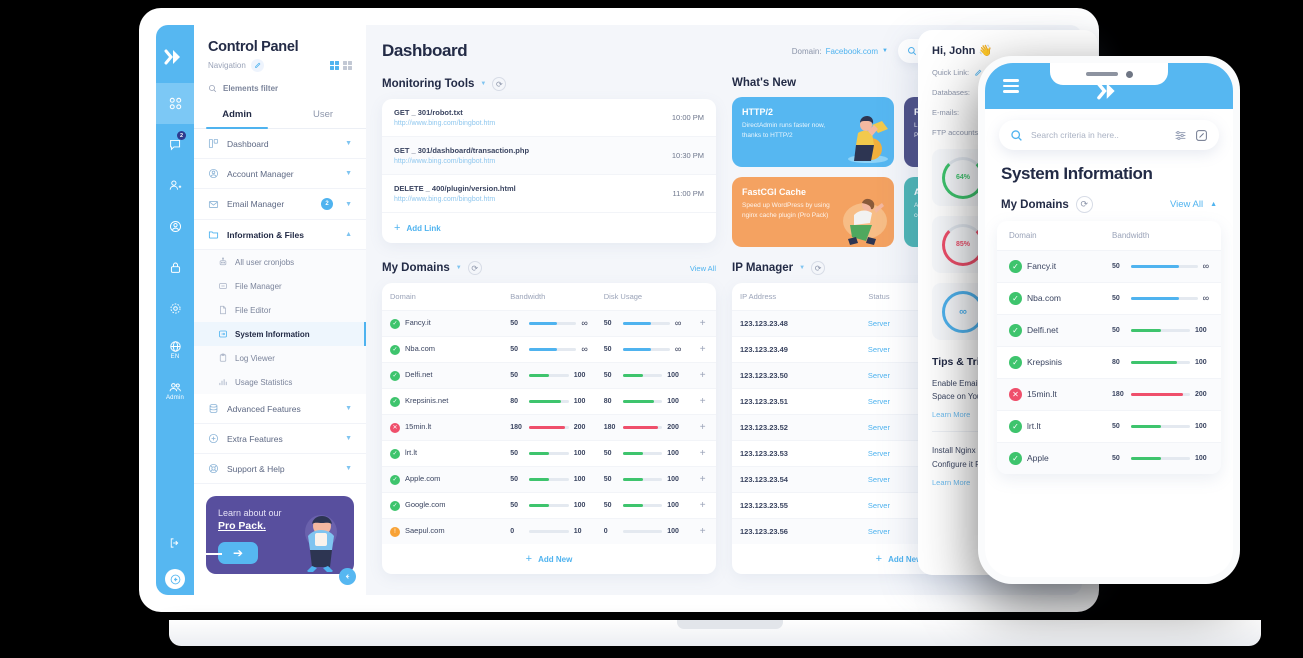 The width and height of the screenshot is (1303, 658). Describe the element at coordinates (549, 349) in the screenshot. I see `table-row: ✓ Nba.com 50 ∞ 50 ∞ +` at that location.